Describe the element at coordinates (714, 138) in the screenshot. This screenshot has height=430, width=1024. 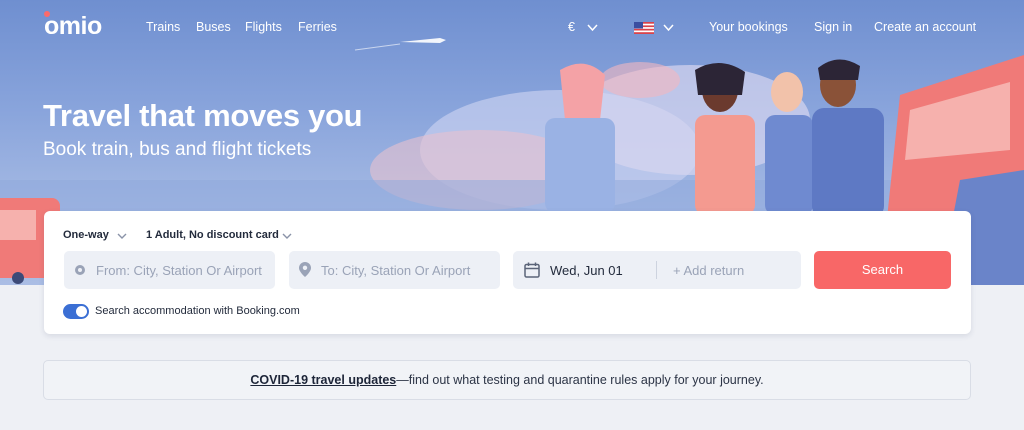
I see `travelers-illustration` at that location.